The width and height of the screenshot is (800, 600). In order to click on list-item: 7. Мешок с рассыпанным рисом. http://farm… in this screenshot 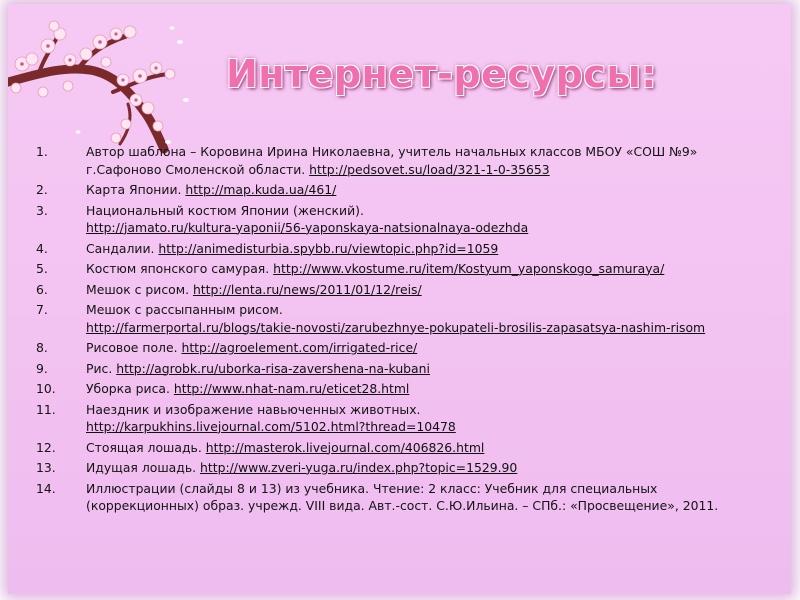, I will do `click(401, 318)`.